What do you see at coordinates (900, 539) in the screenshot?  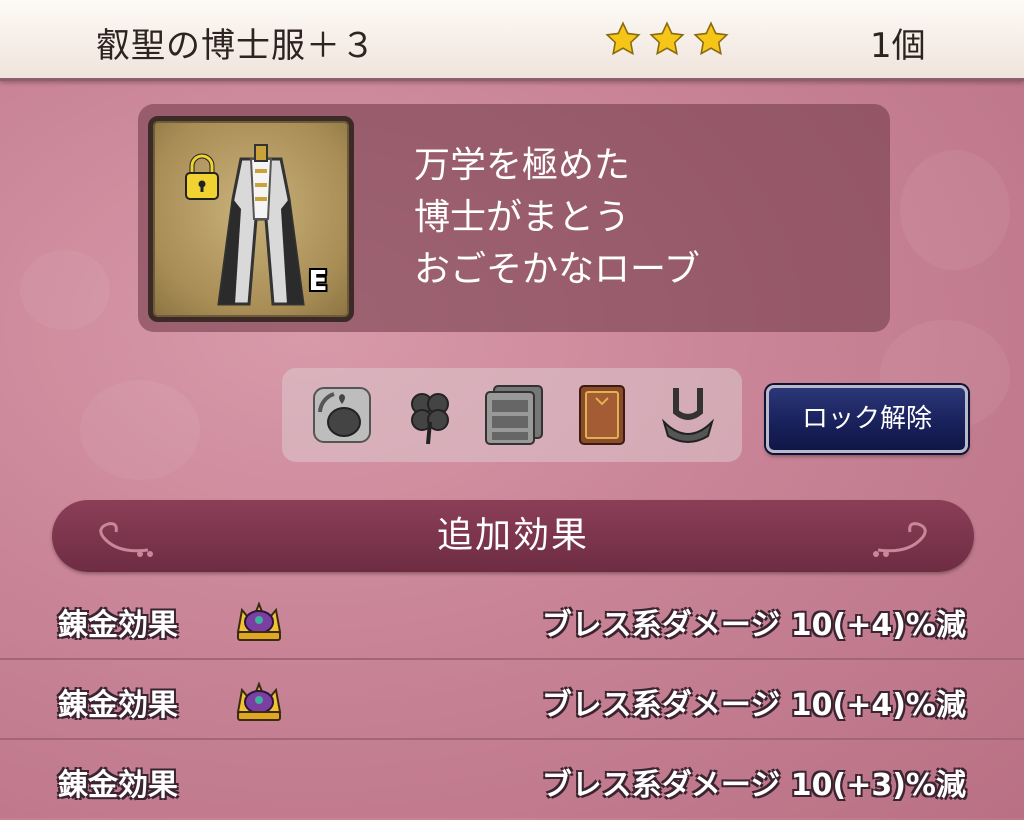 I see `flourish-ornament-icon` at bounding box center [900, 539].